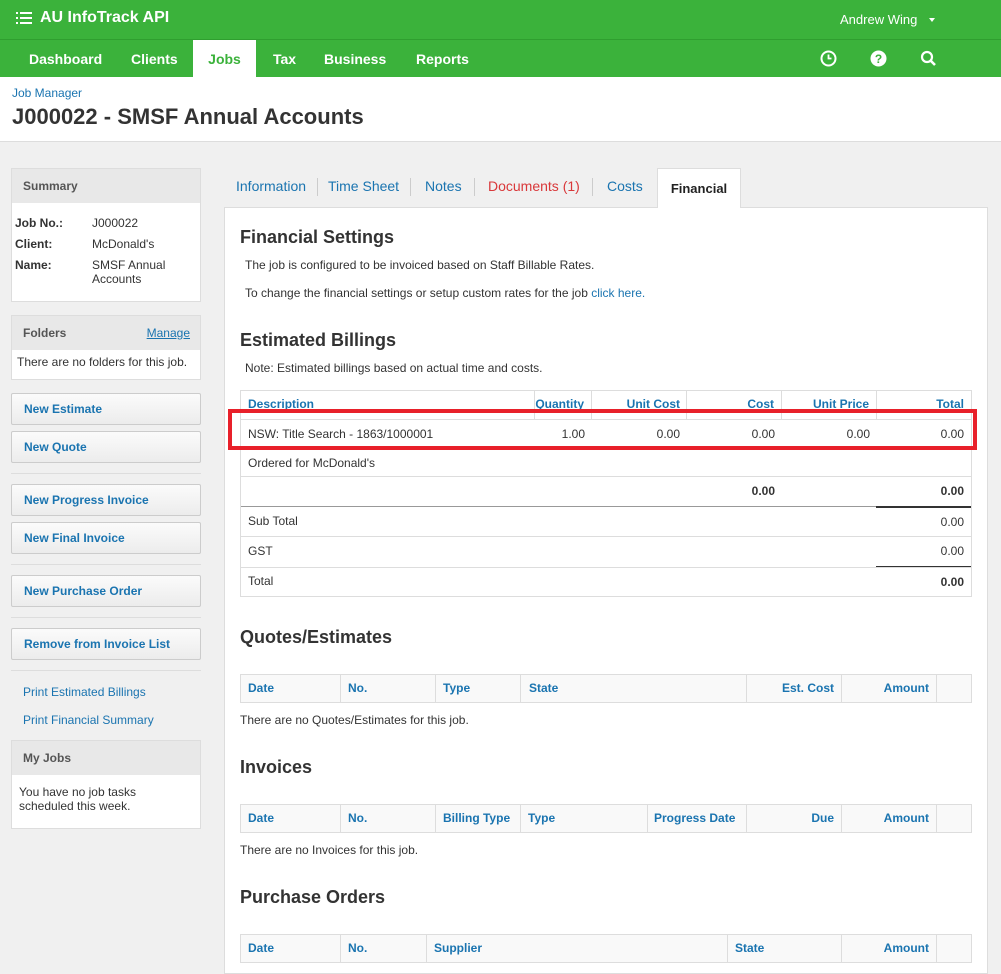 Image resolution: width=1001 pixels, height=974 pixels. Describe the element at coordinates (271, 188) in the screenshot. I see `tab-information: Information` at that location.